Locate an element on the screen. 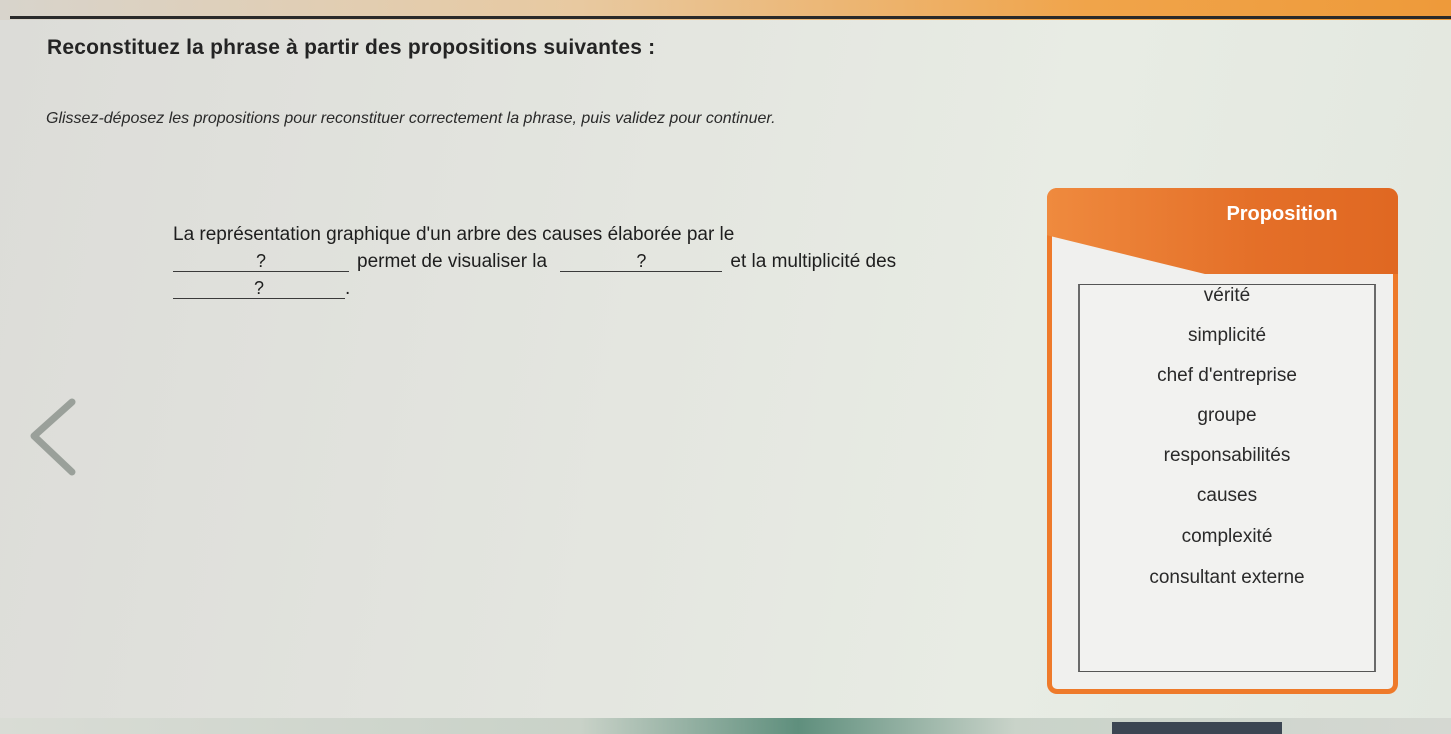 This screenshot has height=734, width=1451. proposition-item-simplicite: simplicité is located at coordinates (1227, 336).